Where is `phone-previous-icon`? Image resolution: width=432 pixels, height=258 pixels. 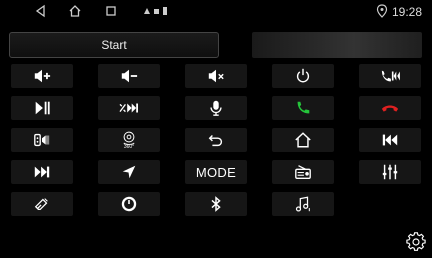
phone-previous-icon is located at coordinates (390, 76).